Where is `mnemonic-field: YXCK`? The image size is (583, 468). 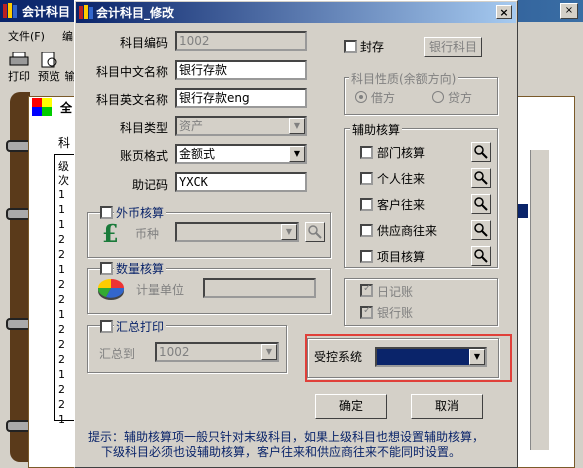 mnemonic-field: YXCK is located at coordinates (241, 182).